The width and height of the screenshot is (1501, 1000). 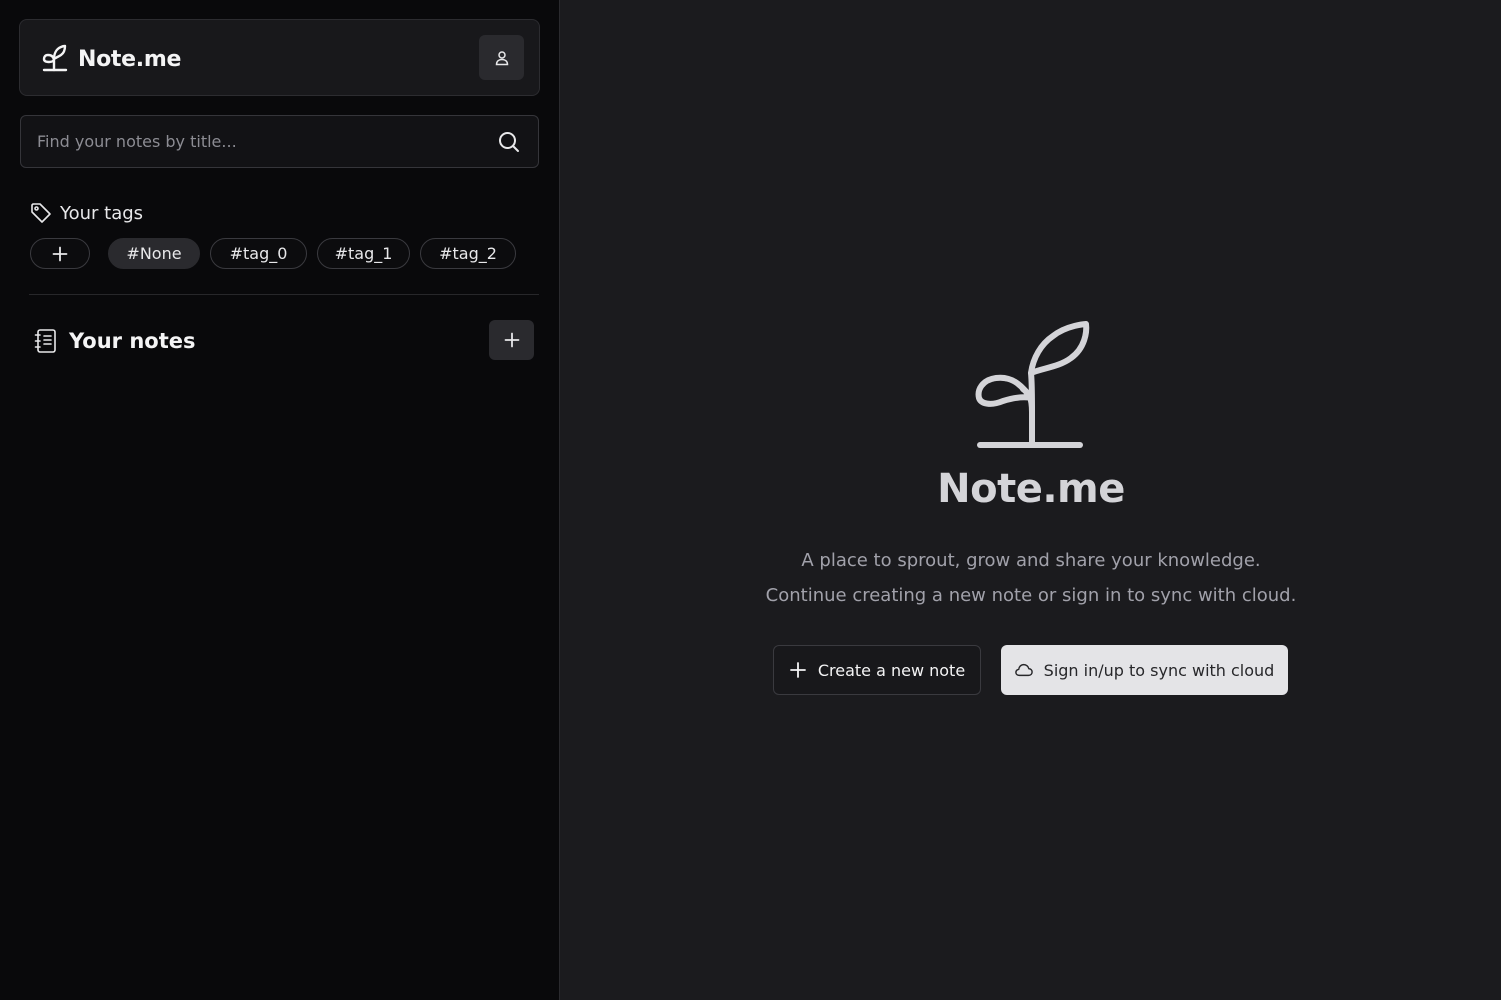 I want to click on tag-chip-label: #None, so click(x=154, y=253).